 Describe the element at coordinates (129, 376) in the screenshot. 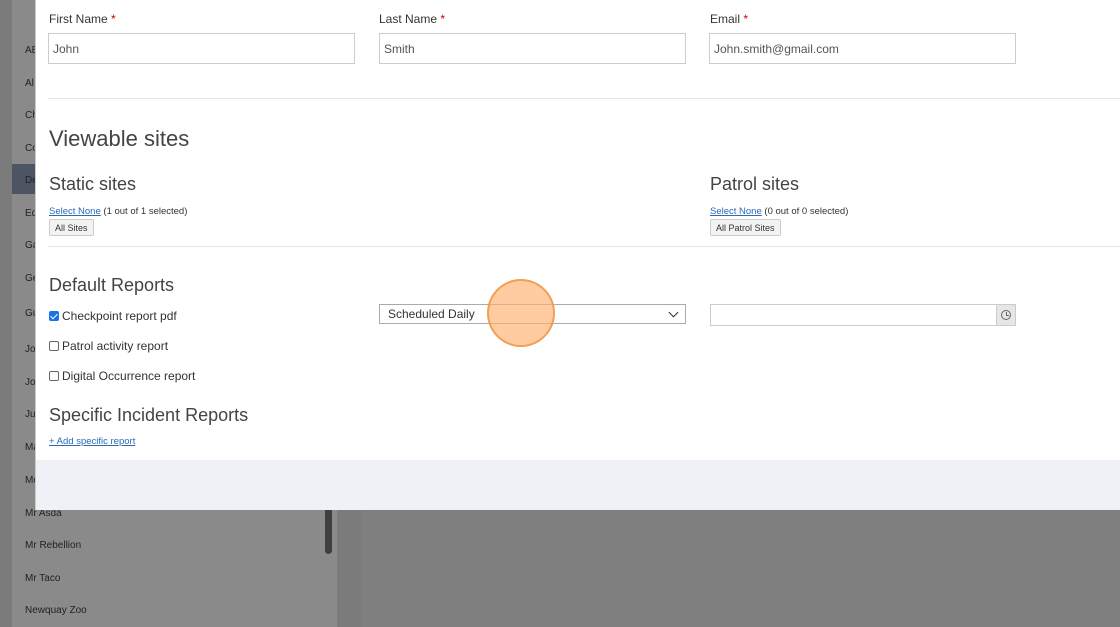

I see `checkbox-label: Digital Occurrence report` at that location.